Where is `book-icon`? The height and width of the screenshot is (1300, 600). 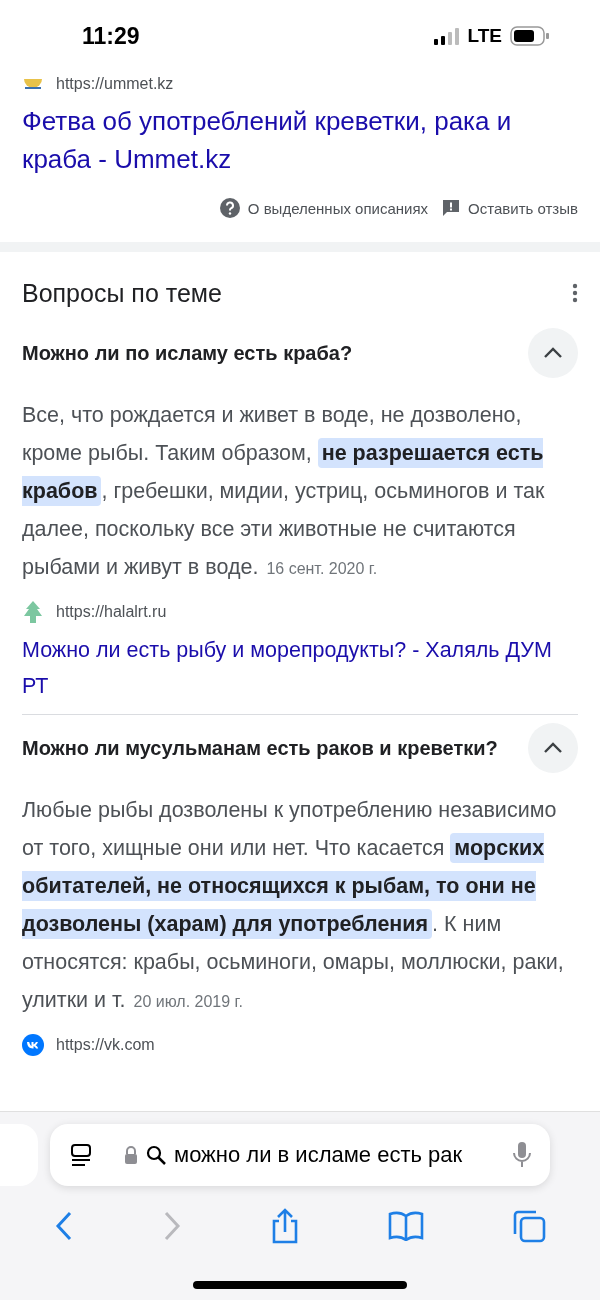
book-icon is located at coordinates (406, 1226).